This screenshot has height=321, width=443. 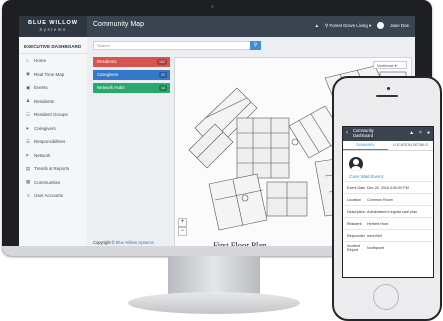 I want to click on detail-value: Herbert Hunt, so click(x=378, y=223).